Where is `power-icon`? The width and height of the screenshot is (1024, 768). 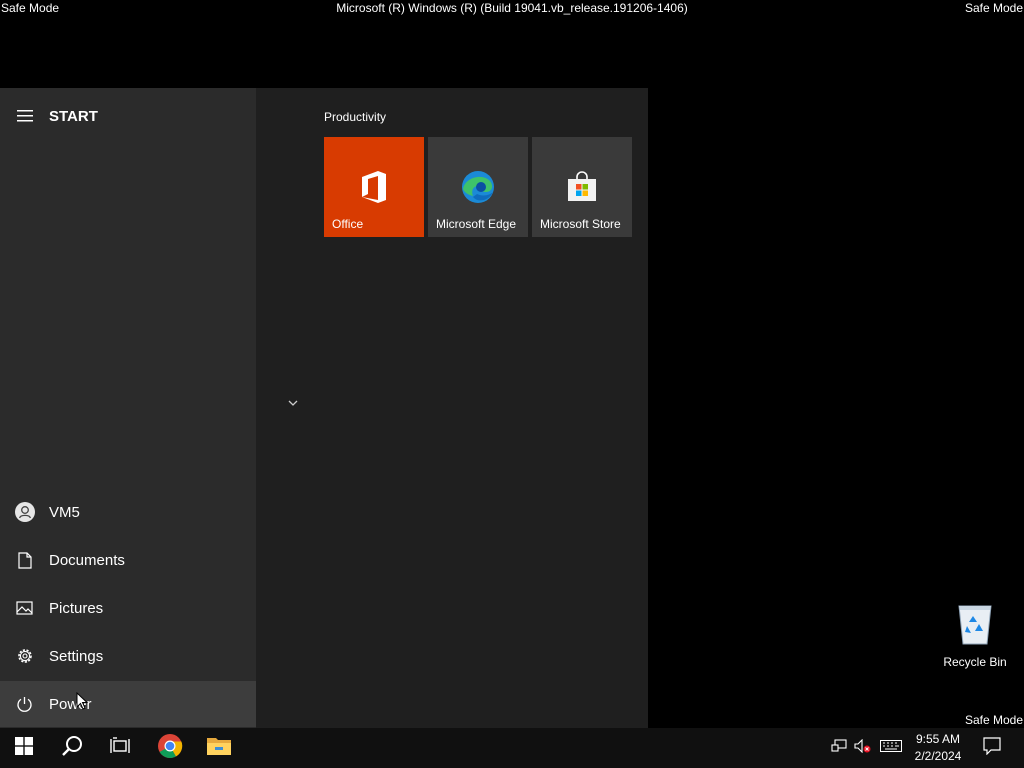 power-icon is located at coordinates (24, 704).